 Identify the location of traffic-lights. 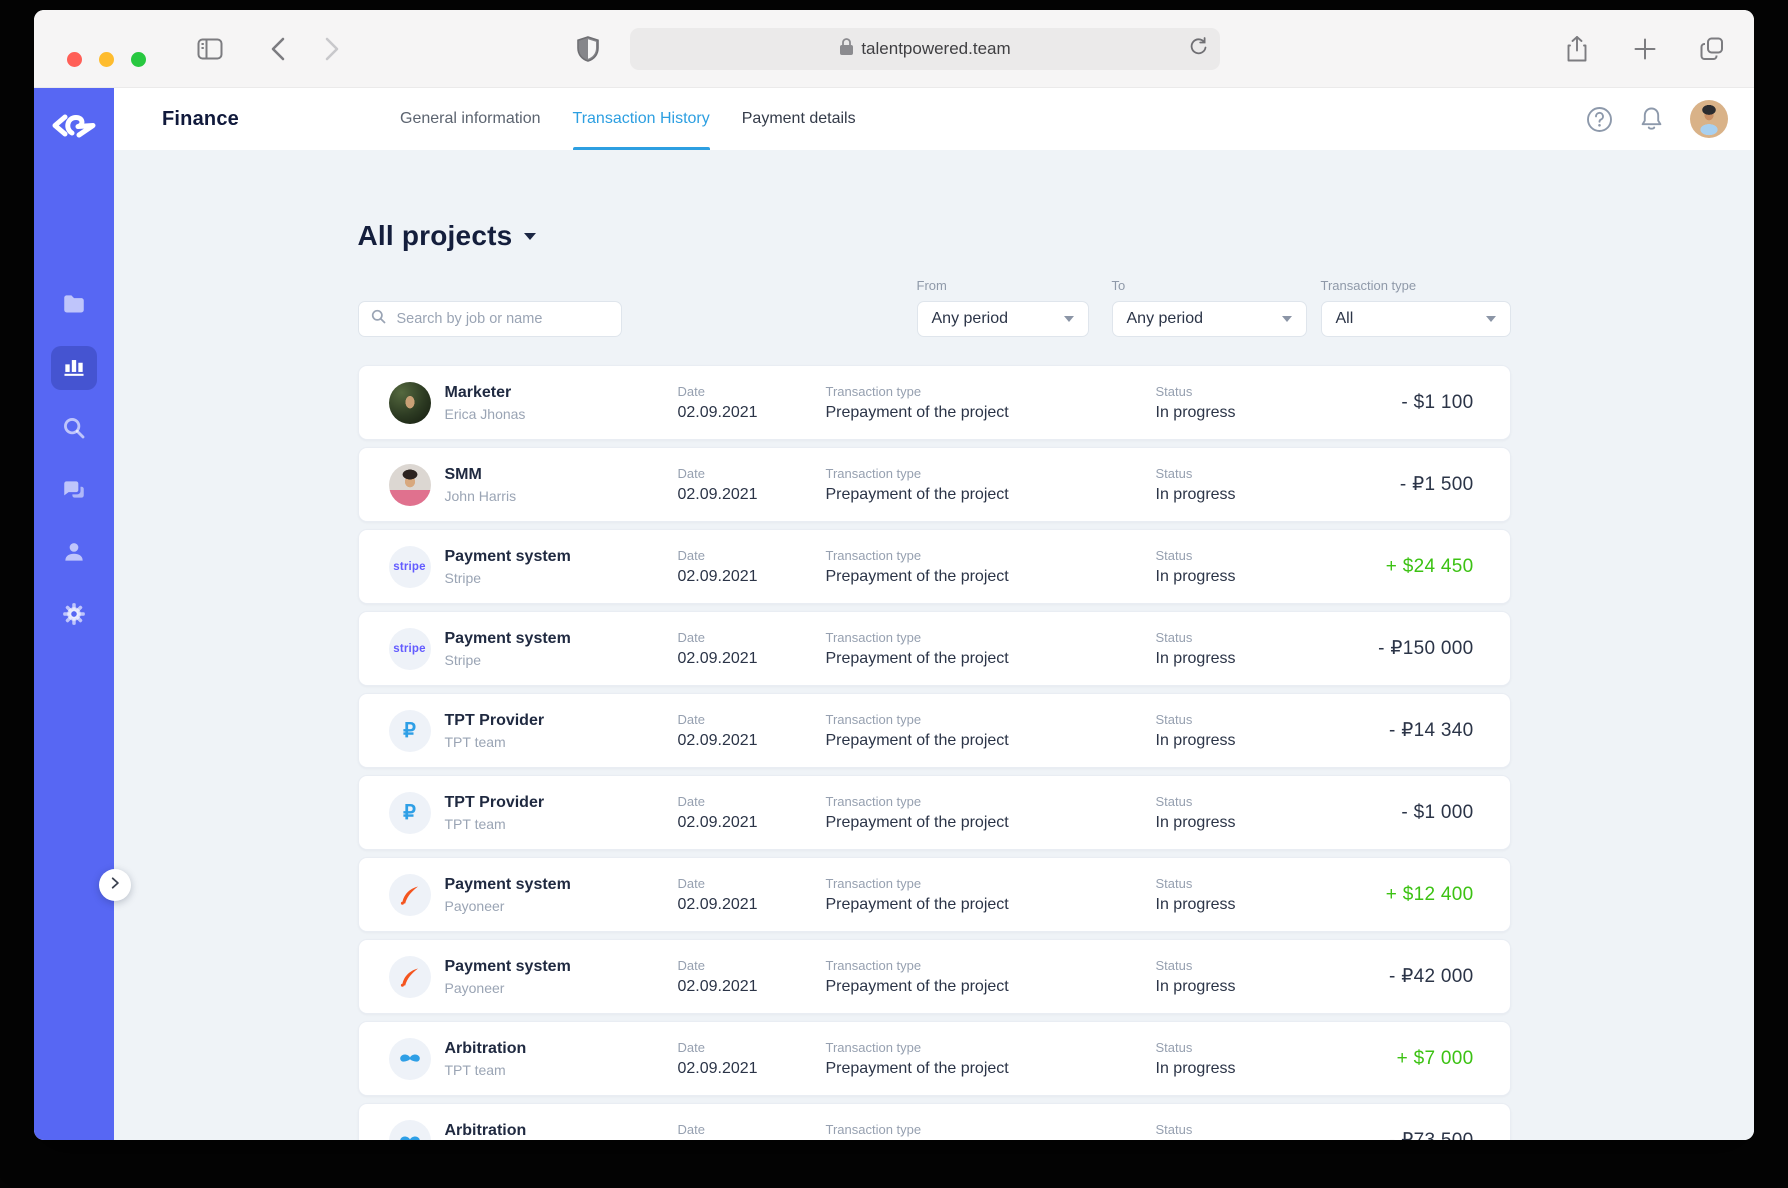
(106, 59).